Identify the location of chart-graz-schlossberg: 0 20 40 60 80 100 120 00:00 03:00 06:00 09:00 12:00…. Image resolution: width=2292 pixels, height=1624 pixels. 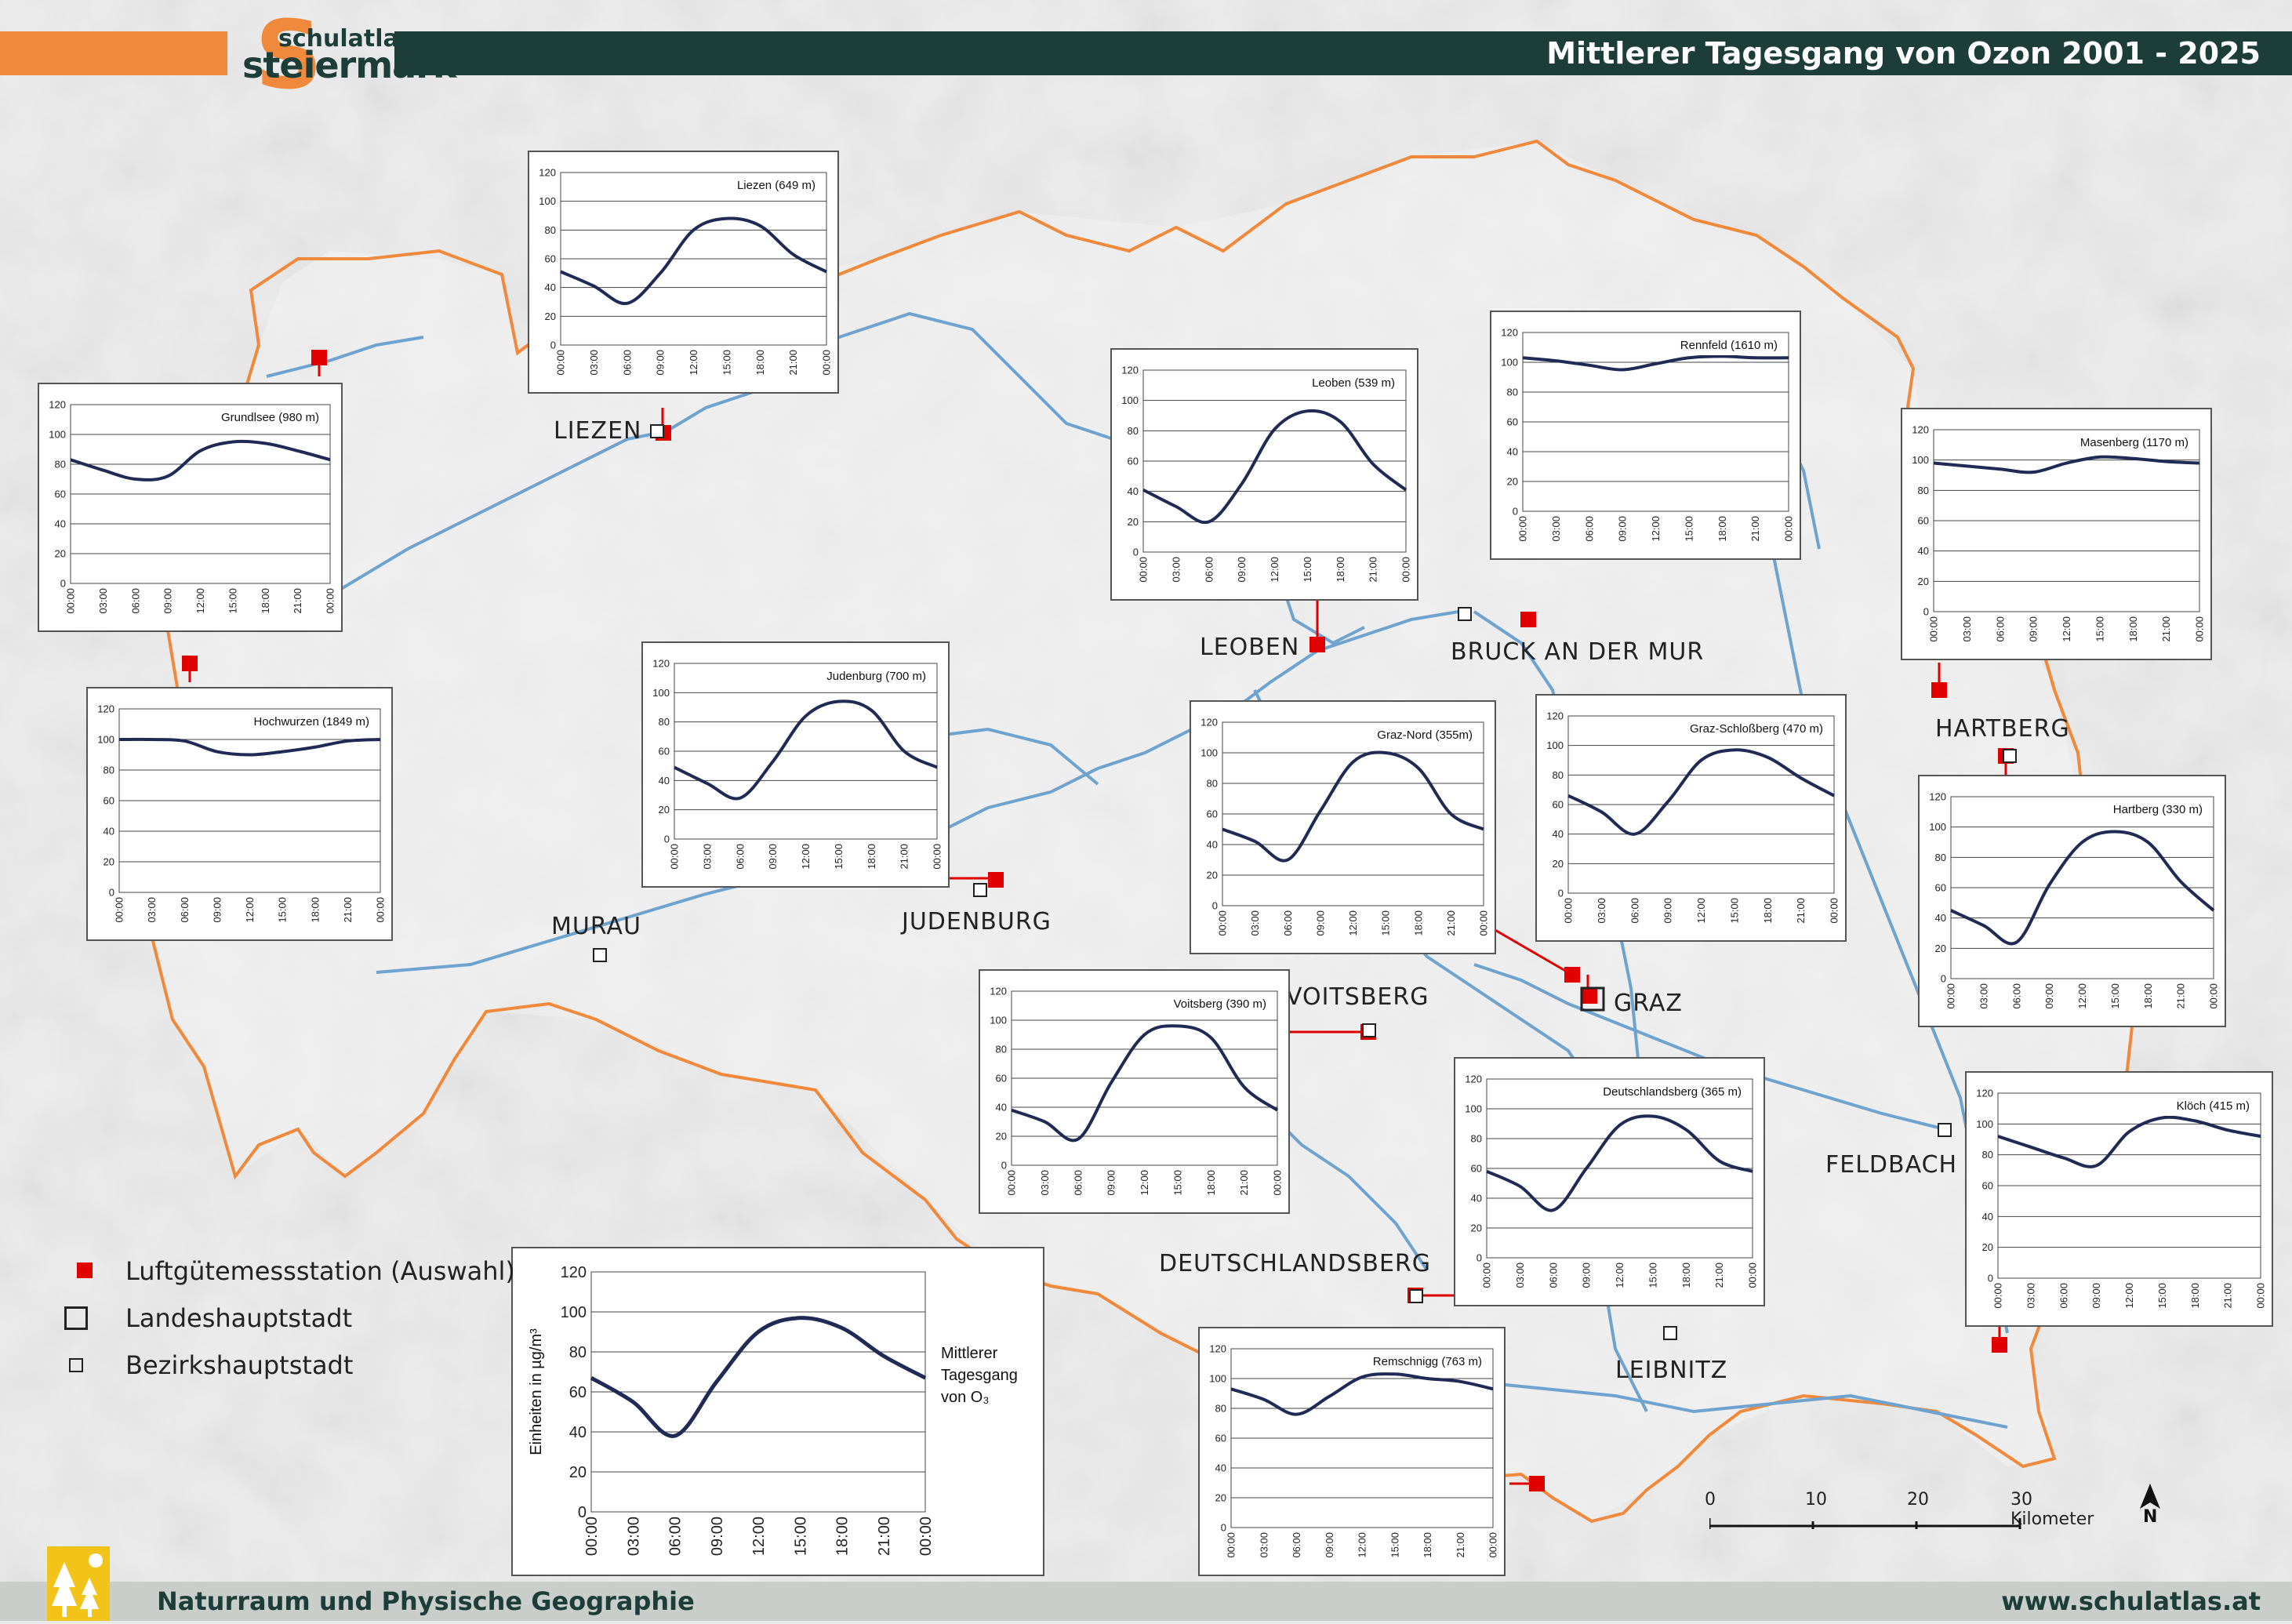
(1691, 818).